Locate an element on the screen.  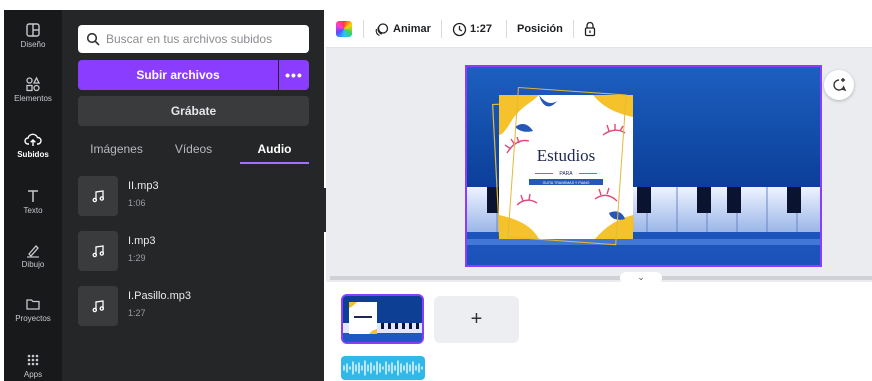
design-banner: GUITA TRANSMAS Y PIANO is located at coordinates (566, 183).